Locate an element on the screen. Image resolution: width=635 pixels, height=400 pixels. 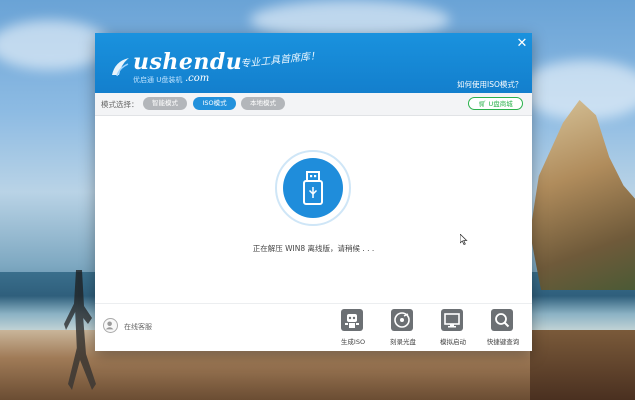
make-iso-button: 生成ISO is located at coordinates (353, 329).